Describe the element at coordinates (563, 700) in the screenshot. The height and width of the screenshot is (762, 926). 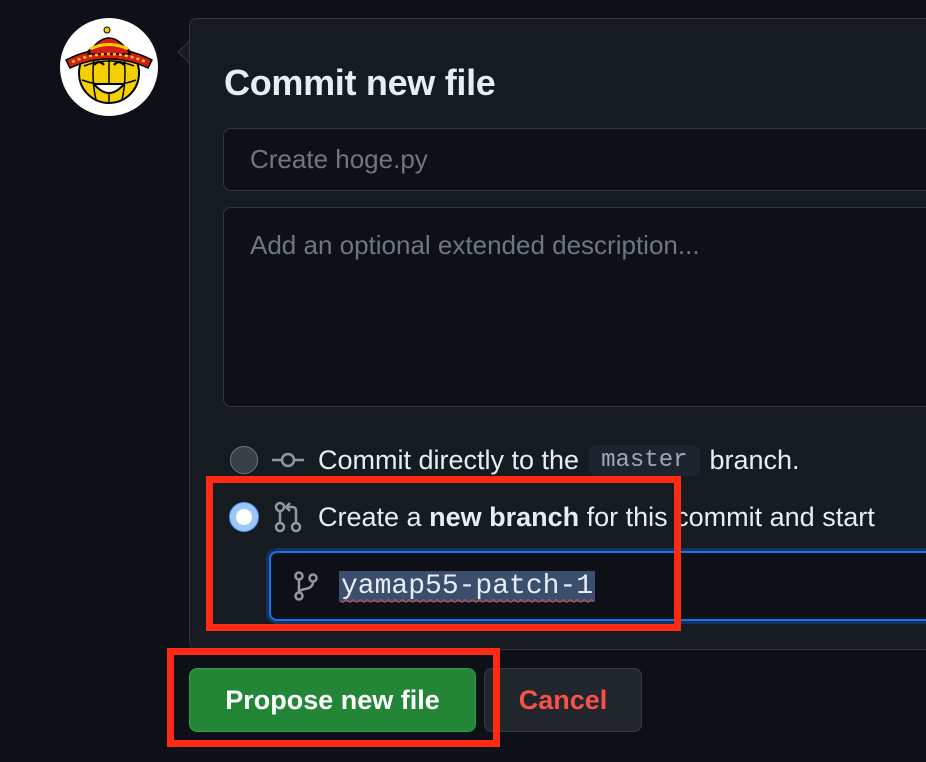
I see `cancel-button: Cancel` at that location.